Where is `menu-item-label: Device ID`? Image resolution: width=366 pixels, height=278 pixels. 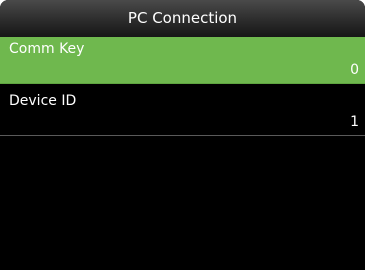
menu-item-label: Device ID is located at coordinates (43, 101).